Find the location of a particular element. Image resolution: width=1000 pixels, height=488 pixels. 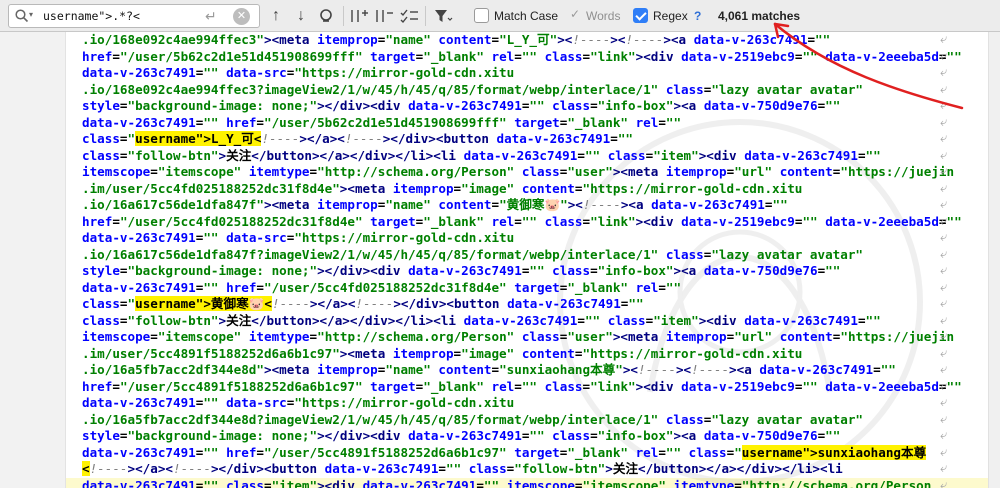

error-stripe is located at coordinates (994, 260).